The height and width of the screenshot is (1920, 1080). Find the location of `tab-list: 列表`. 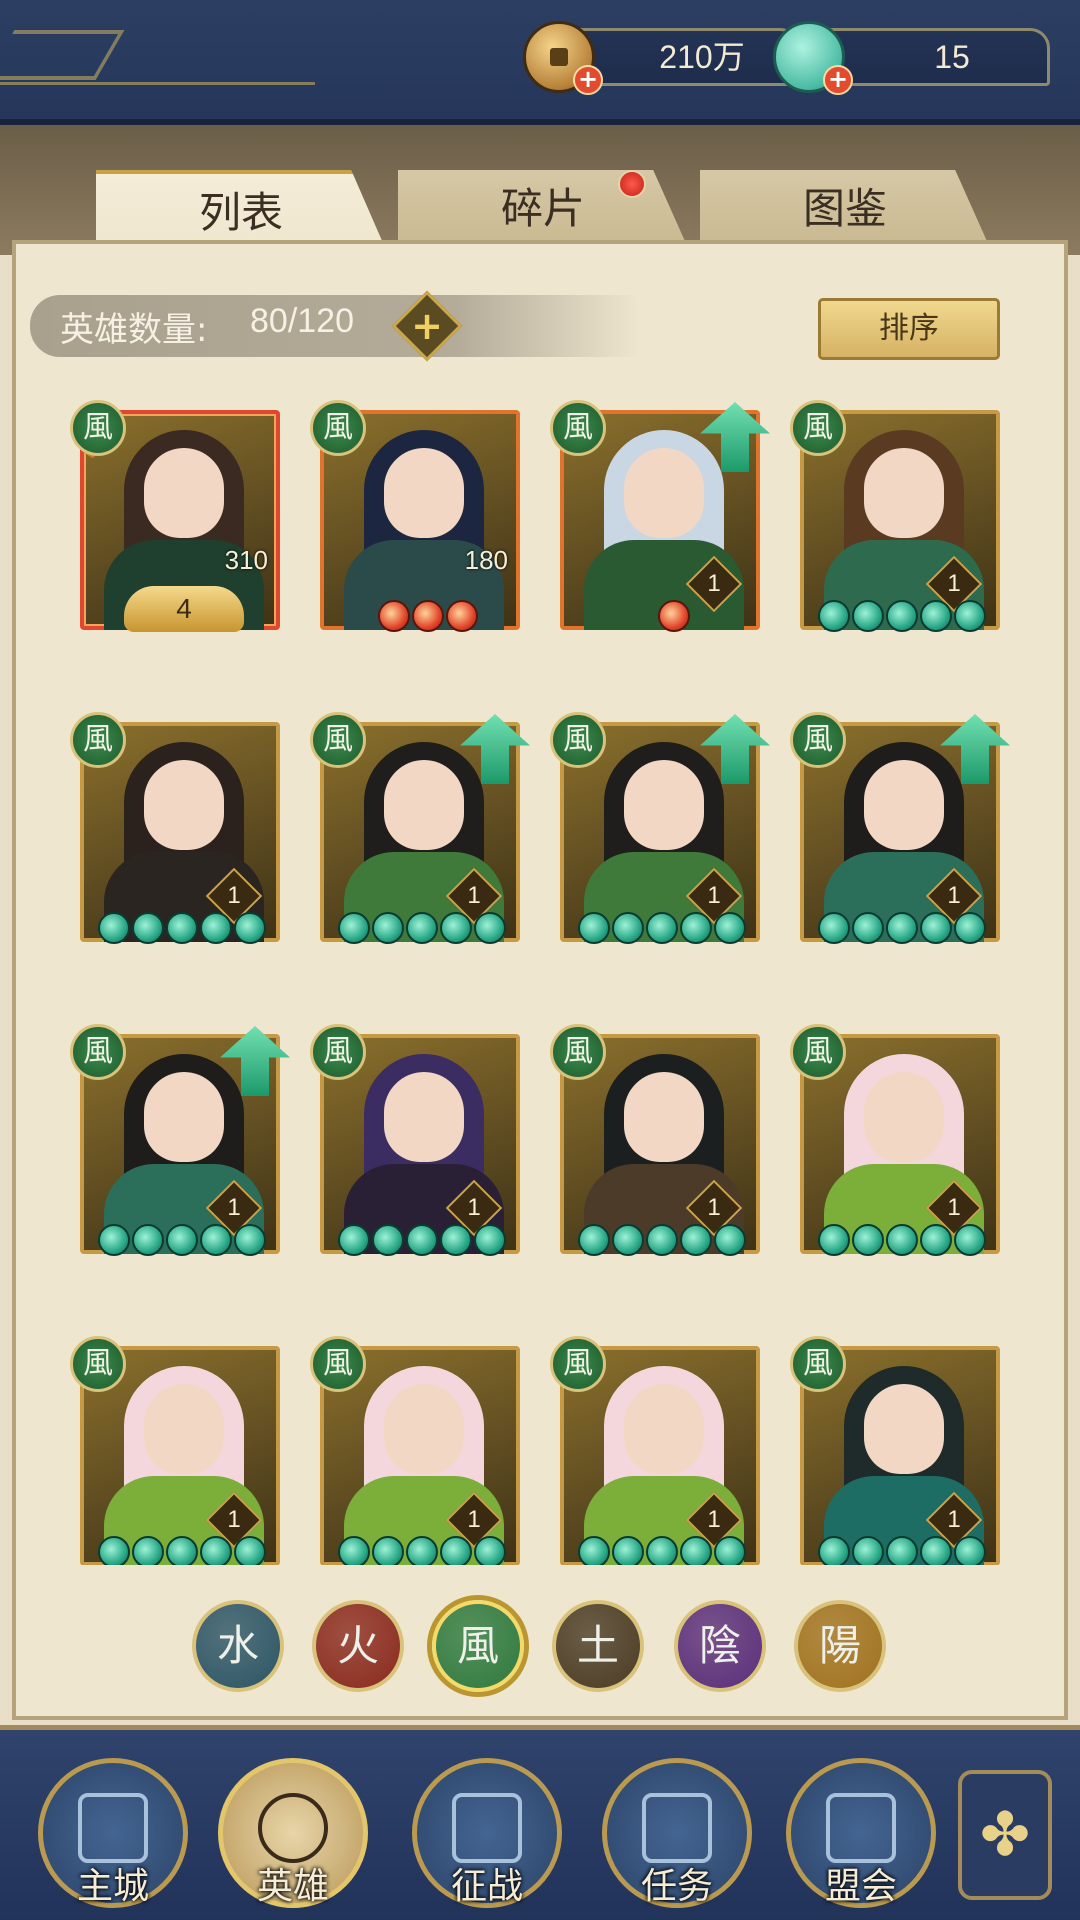

tab-list: 列表 is located at coordinates (241, 210).